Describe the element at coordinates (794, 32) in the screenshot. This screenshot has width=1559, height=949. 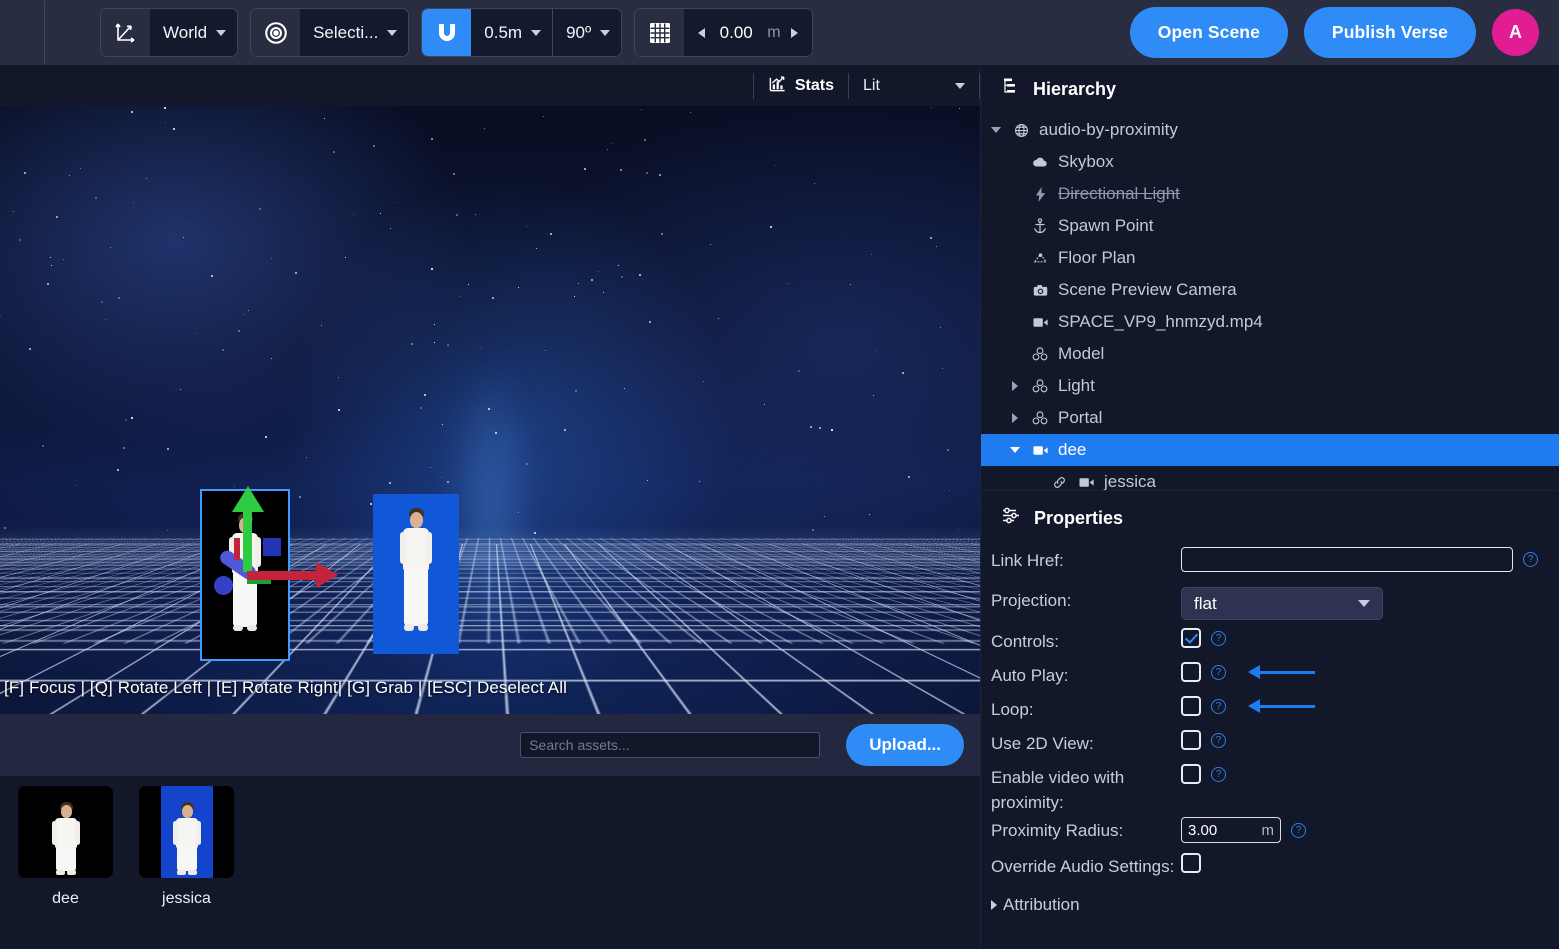
I see `stepper-increment-icon` at that location.